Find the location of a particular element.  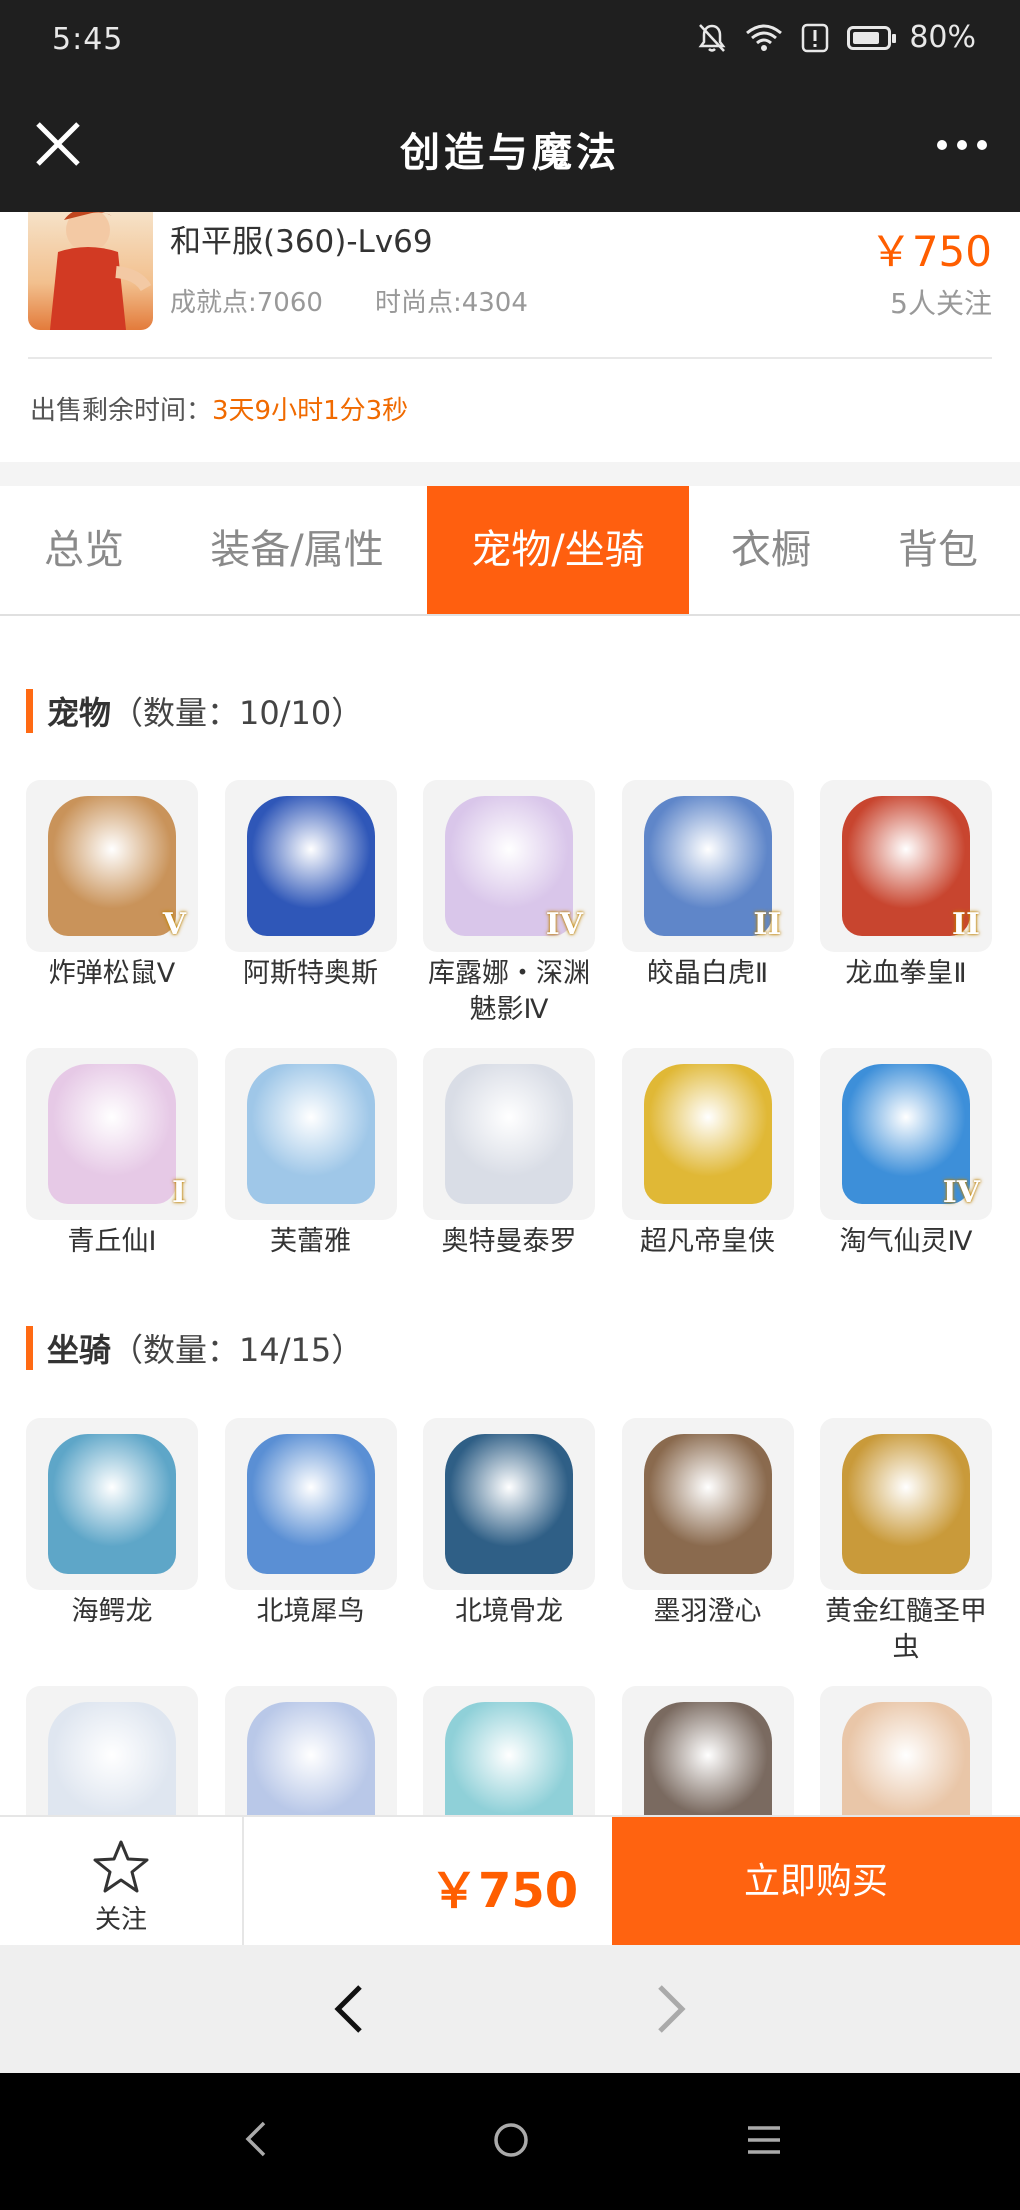

pet-item: 奥特曼泰罗 is located at coordinates (509, 1154).